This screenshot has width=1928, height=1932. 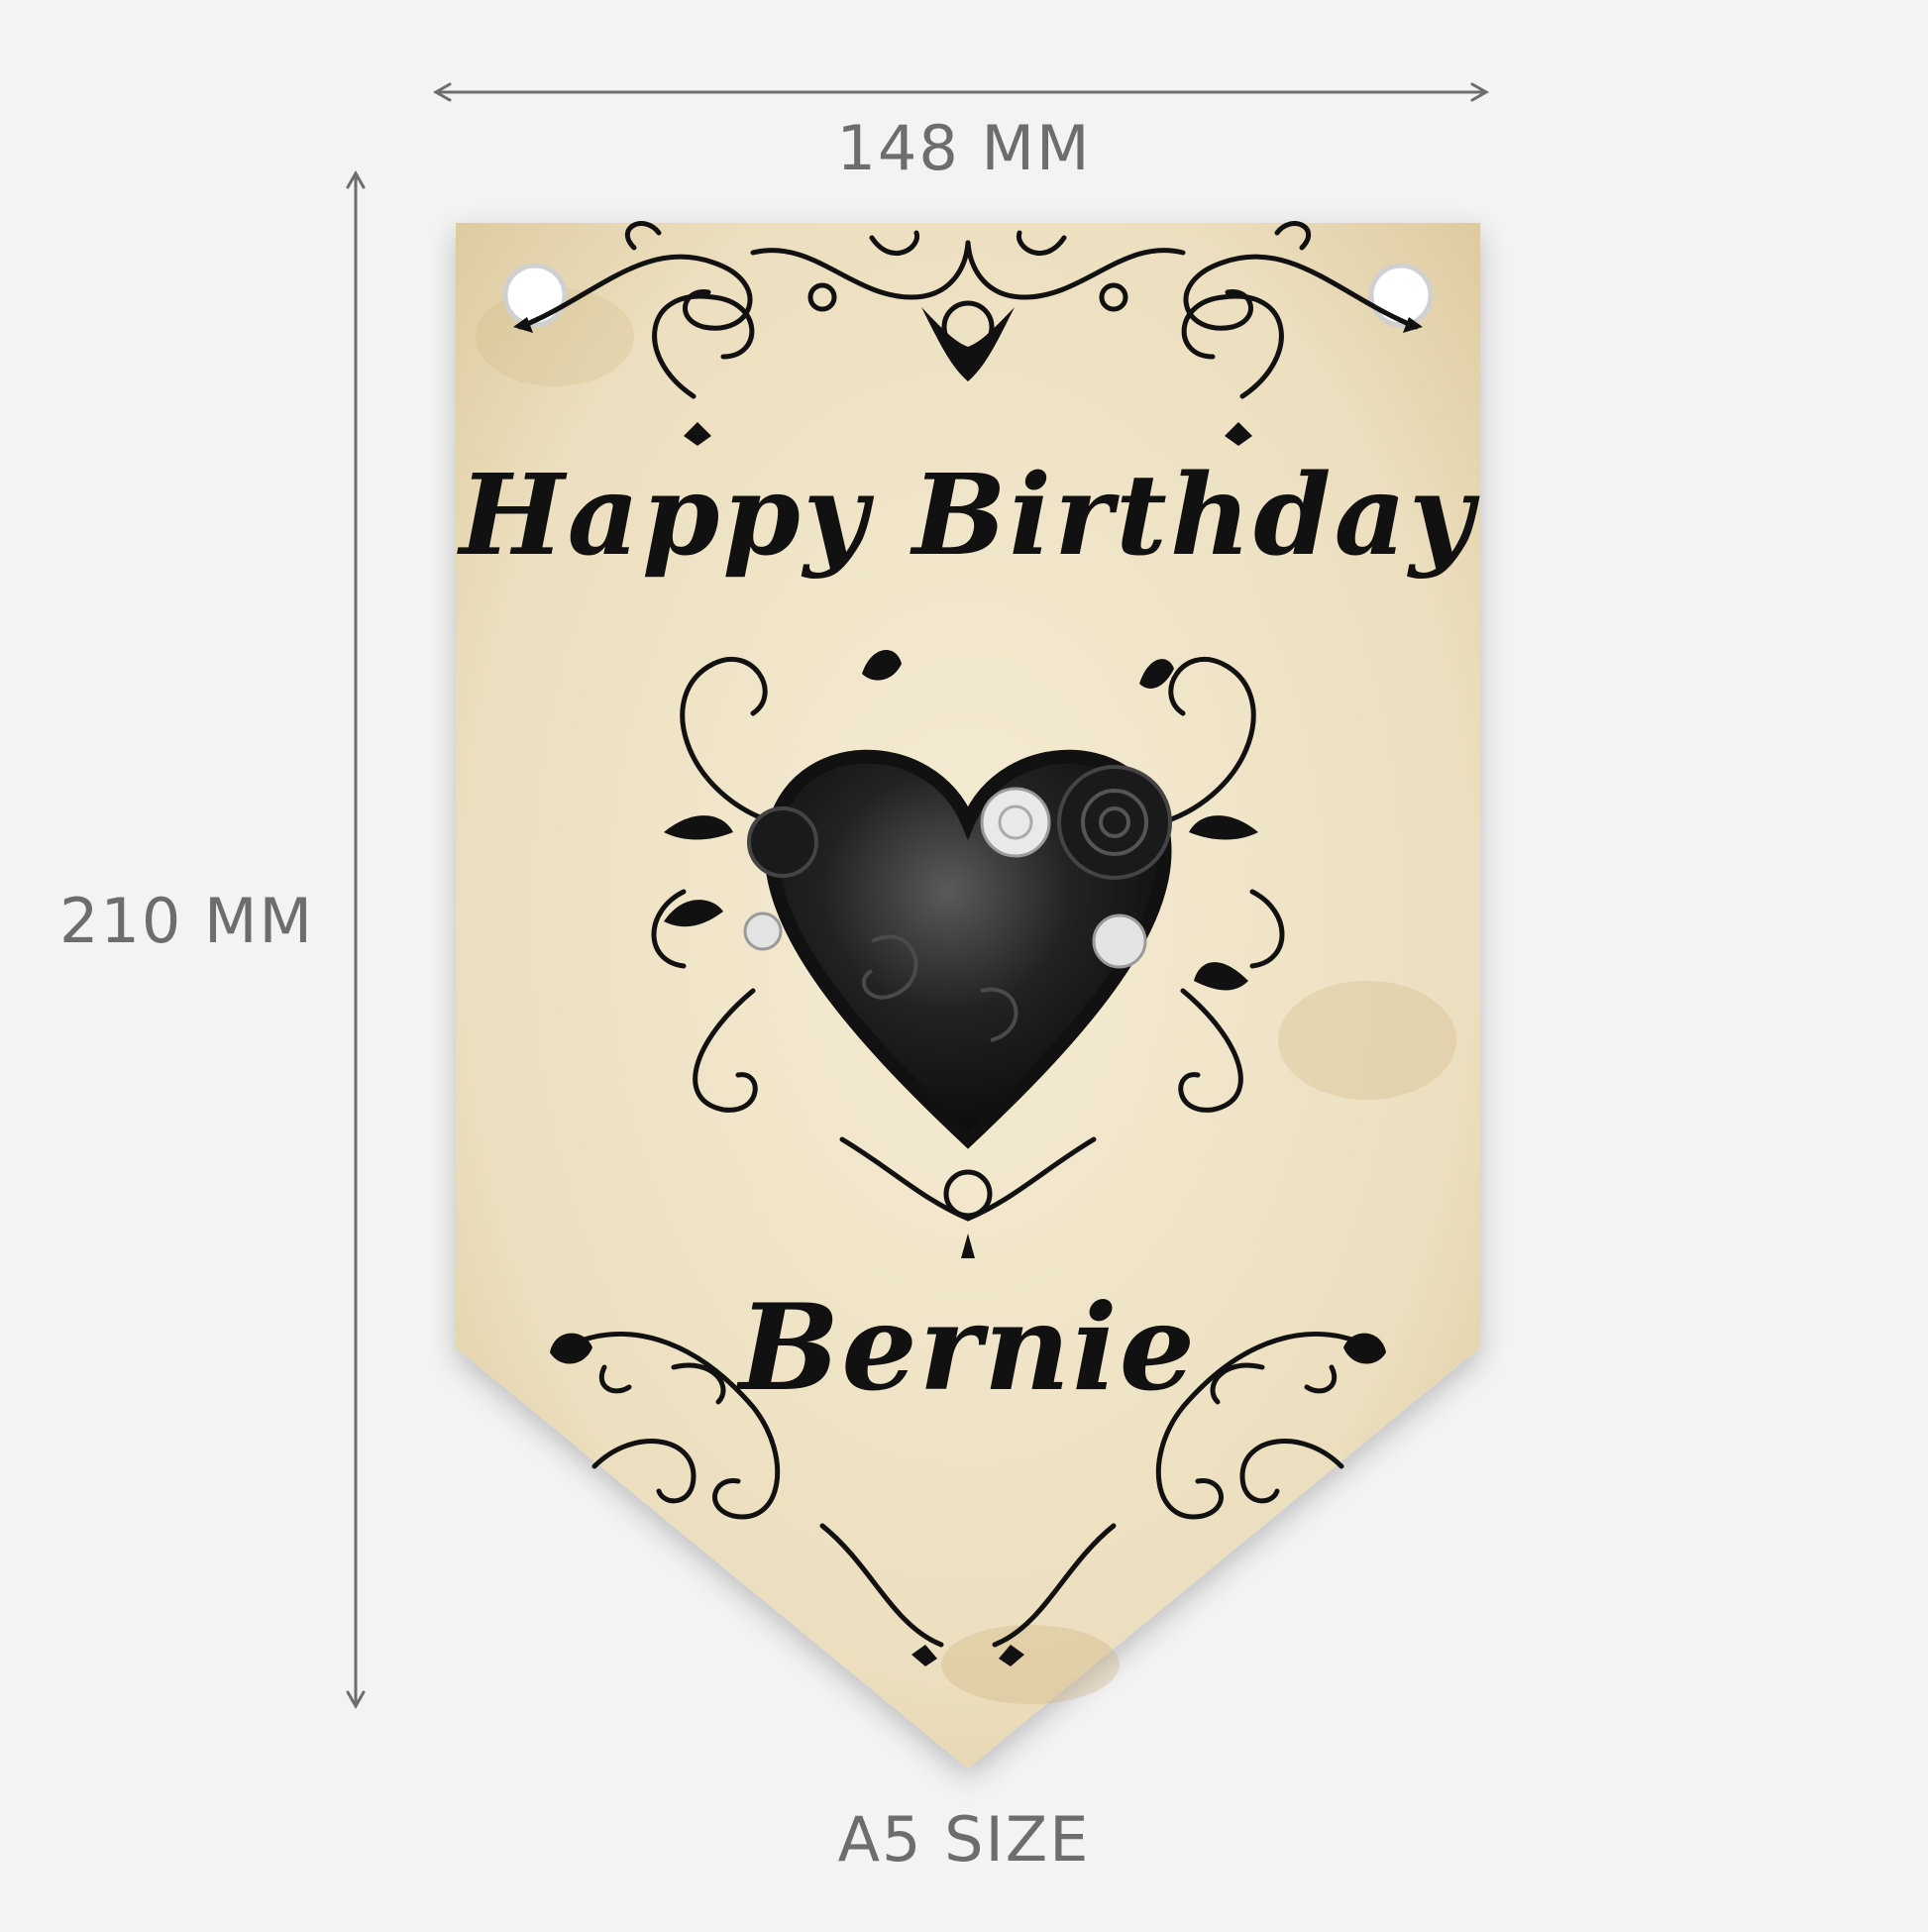 I want to click on right-grommet, so click(x=1401, y=295).